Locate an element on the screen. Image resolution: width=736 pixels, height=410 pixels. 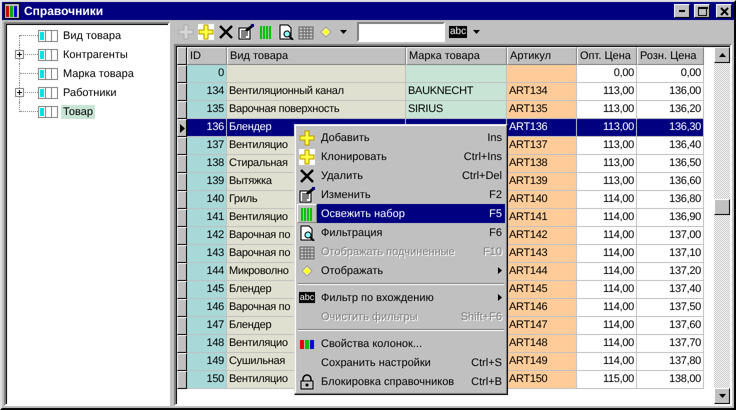
table-cell: 137,40 is located at coordinates (670, 290).